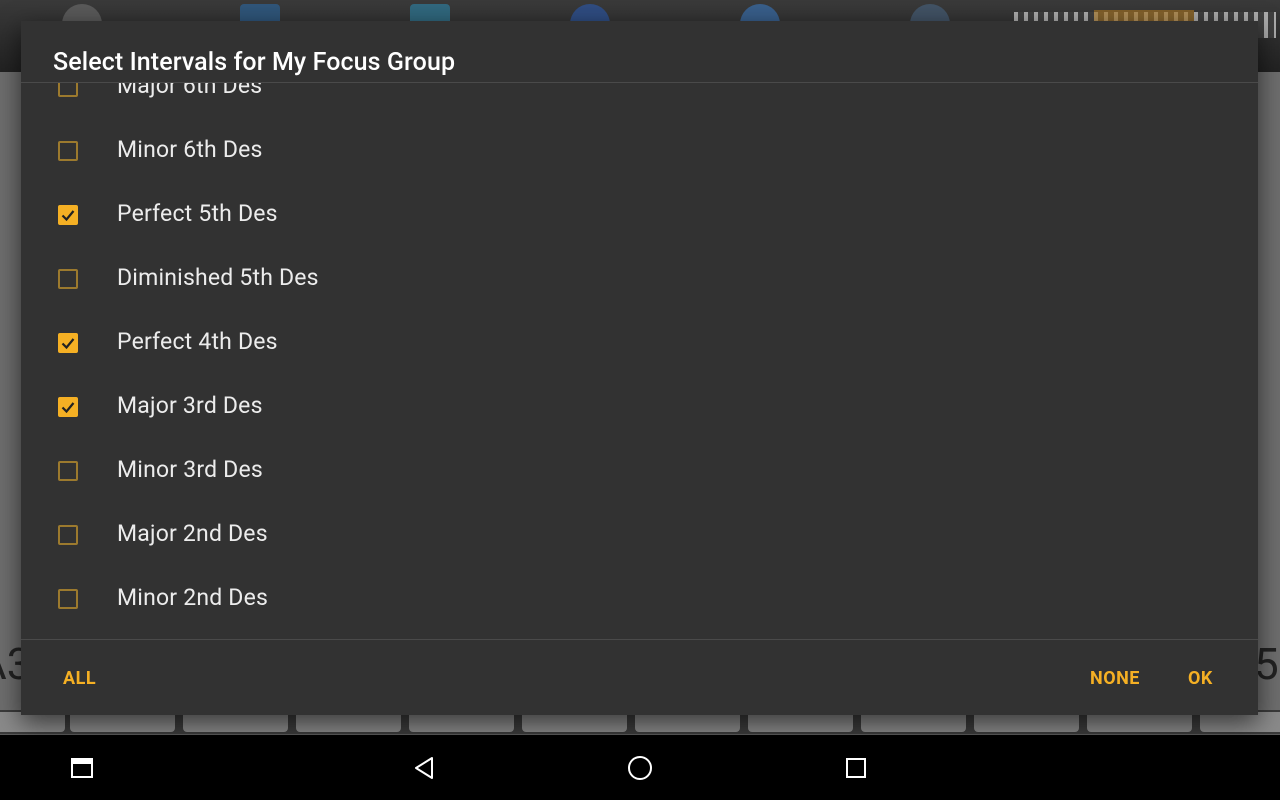  What do you see at coordinates (197, 341) in the screenshot?
I see `interval-label: Perfect 4th Des` at bounding box center [197, 341].